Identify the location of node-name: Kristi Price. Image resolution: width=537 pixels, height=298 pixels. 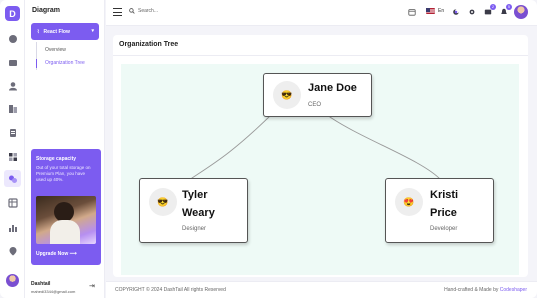
(444, 204).